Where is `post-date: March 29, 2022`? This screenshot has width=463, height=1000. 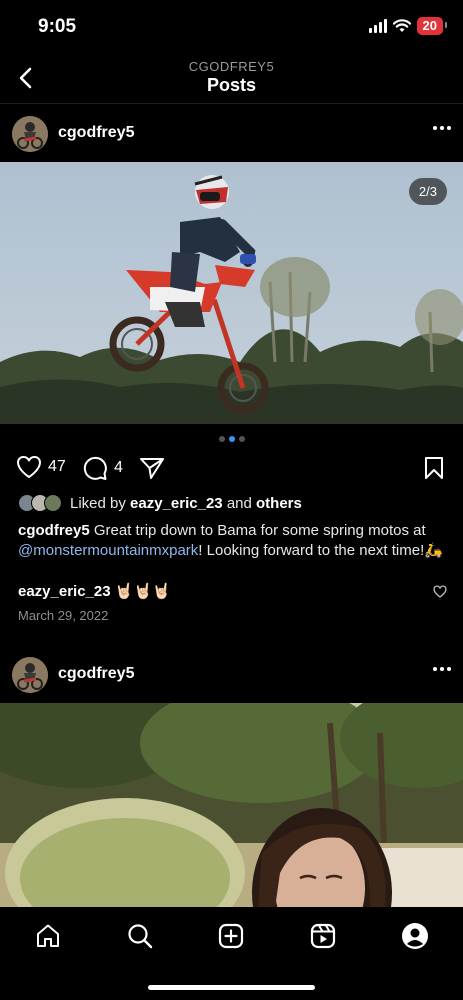
post-date: March 29, 2022 is located at coordinates (63, 615).